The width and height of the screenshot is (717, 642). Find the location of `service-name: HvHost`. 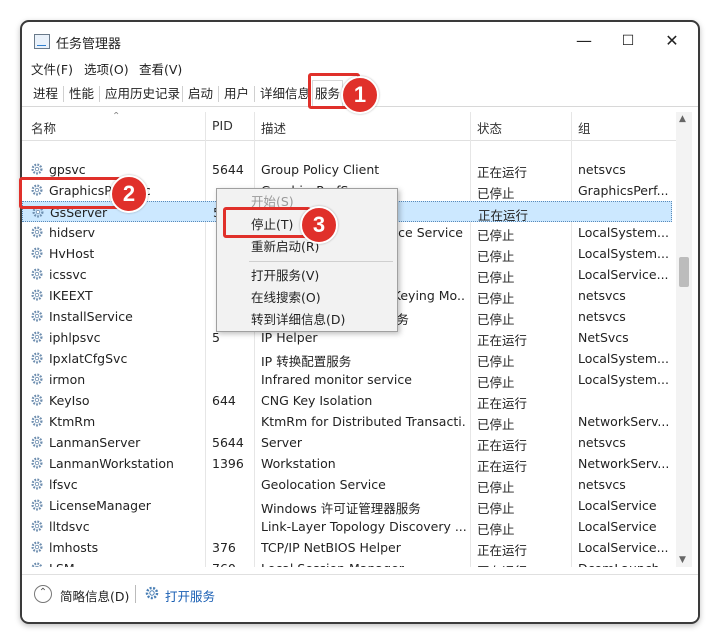

service-name: HvHost is located at coordinates (72, 253).